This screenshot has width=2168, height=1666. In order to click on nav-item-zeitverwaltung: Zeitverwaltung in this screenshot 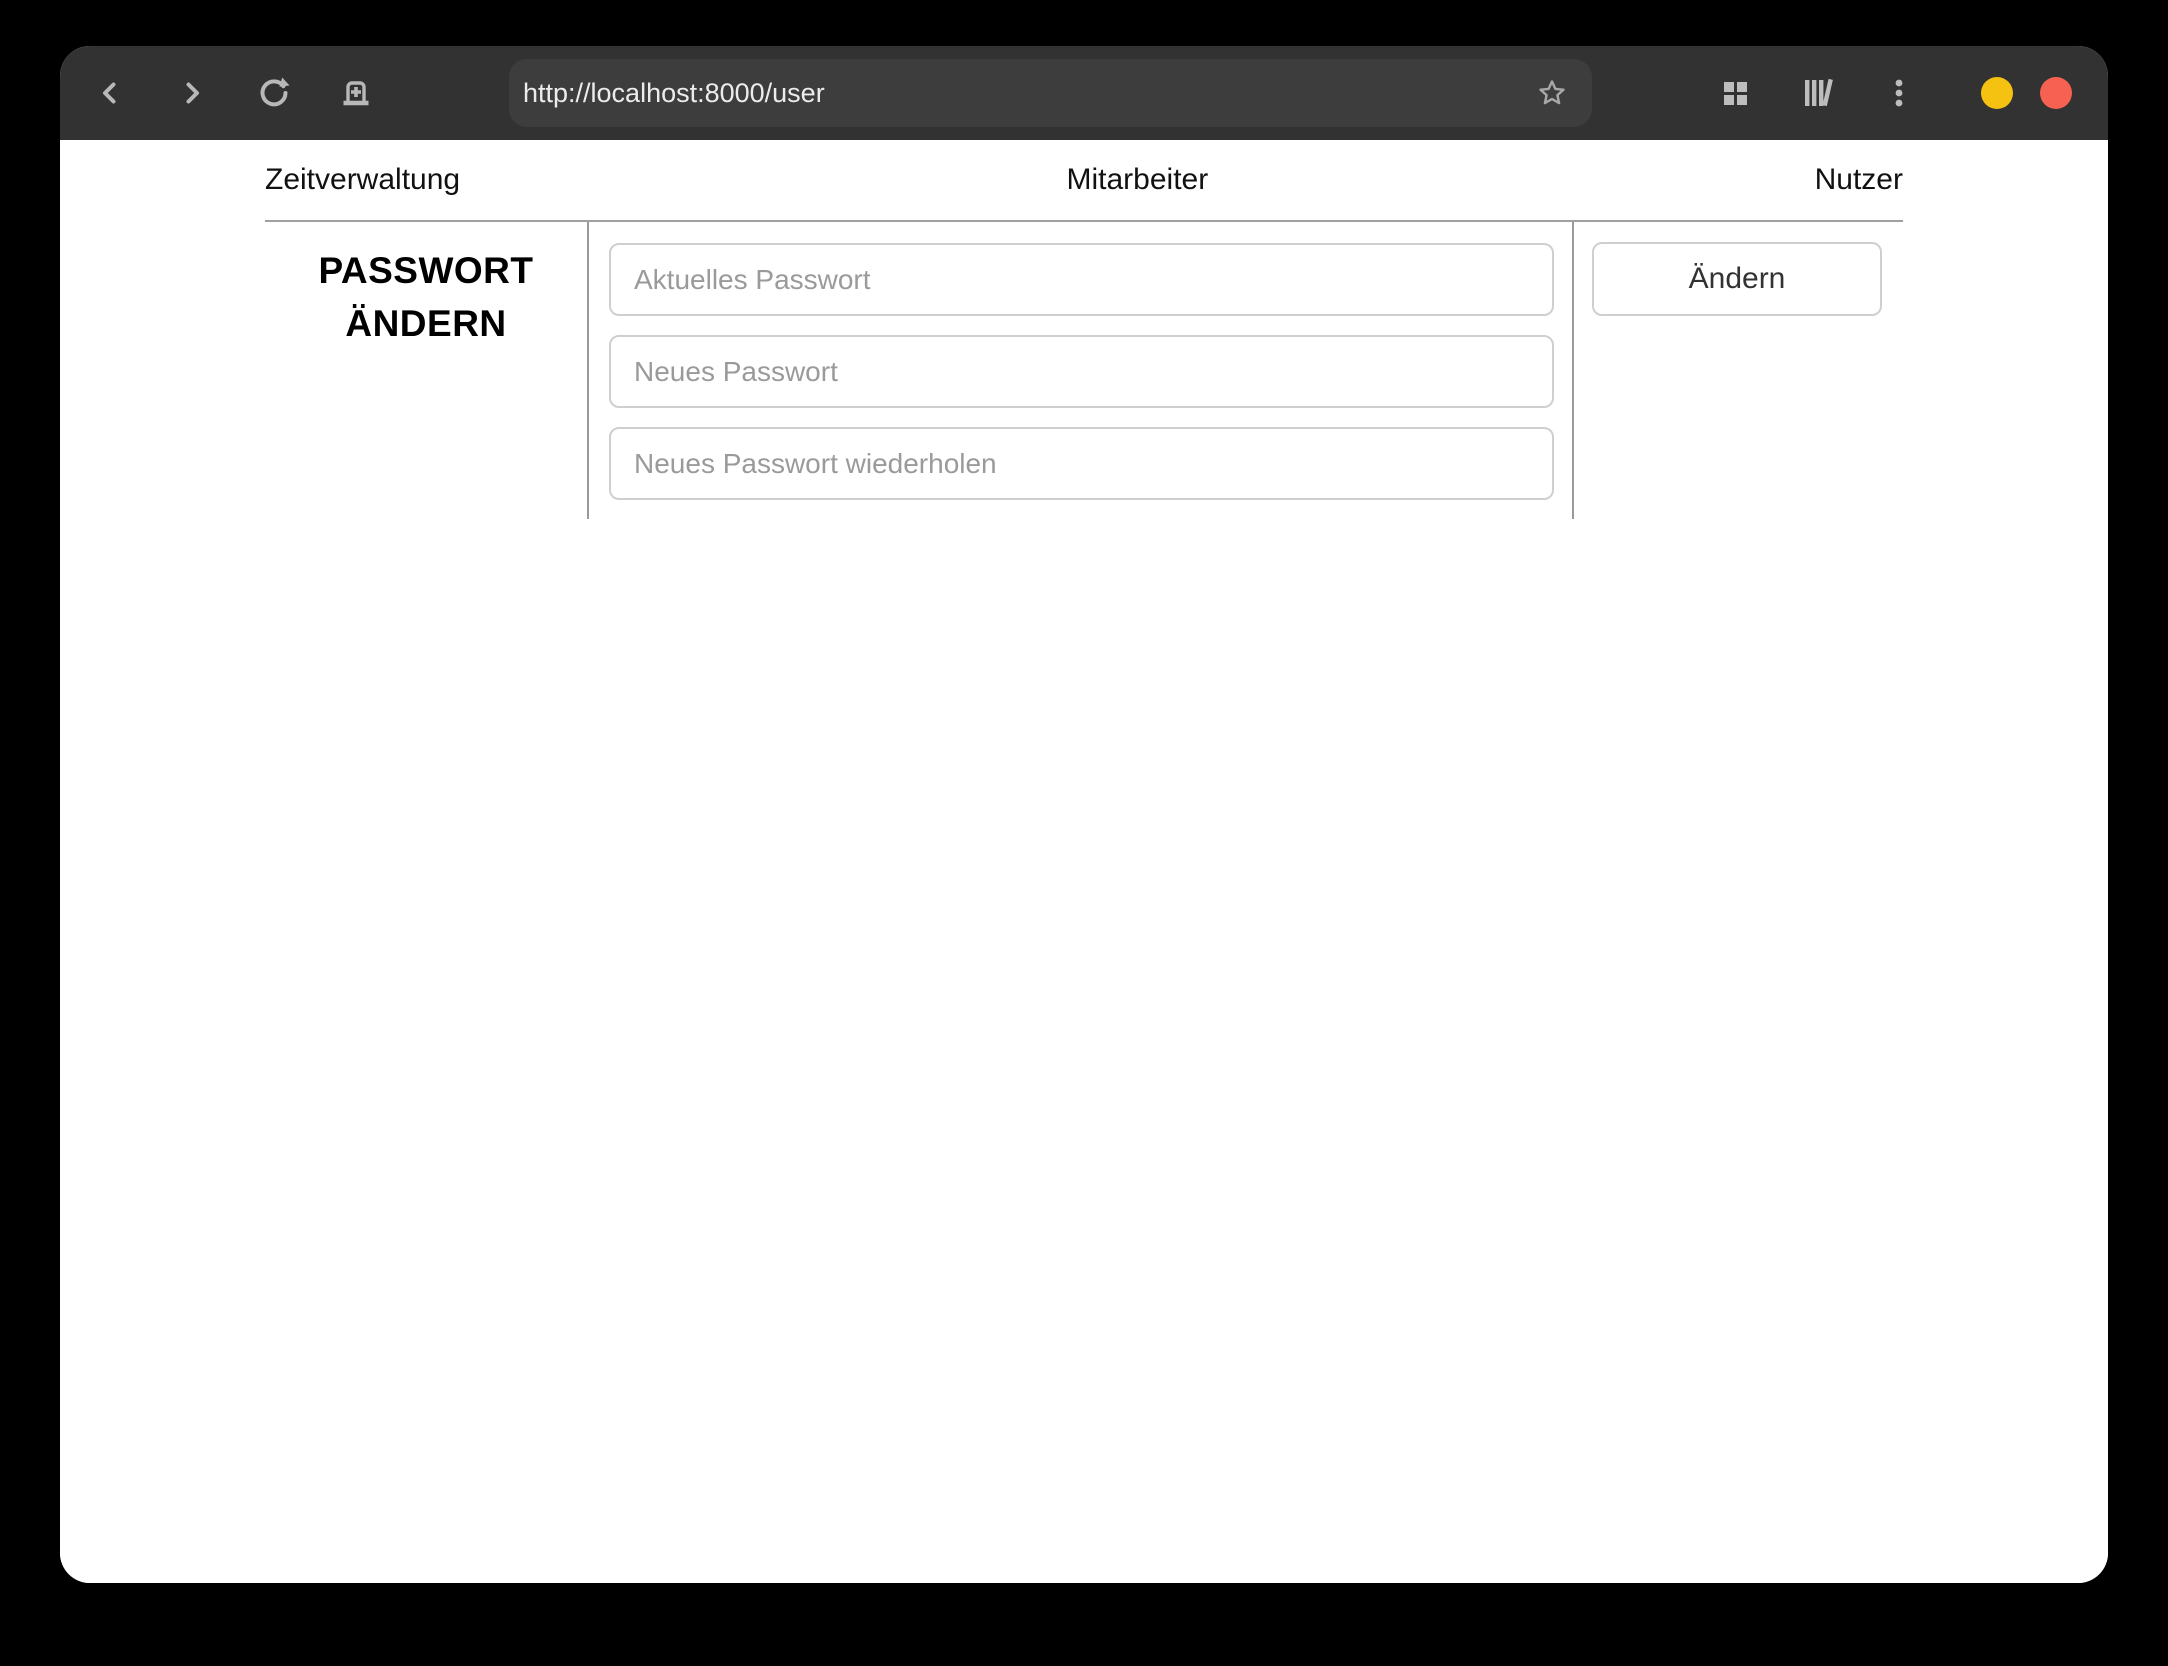, I will do `click(362, 180)`.